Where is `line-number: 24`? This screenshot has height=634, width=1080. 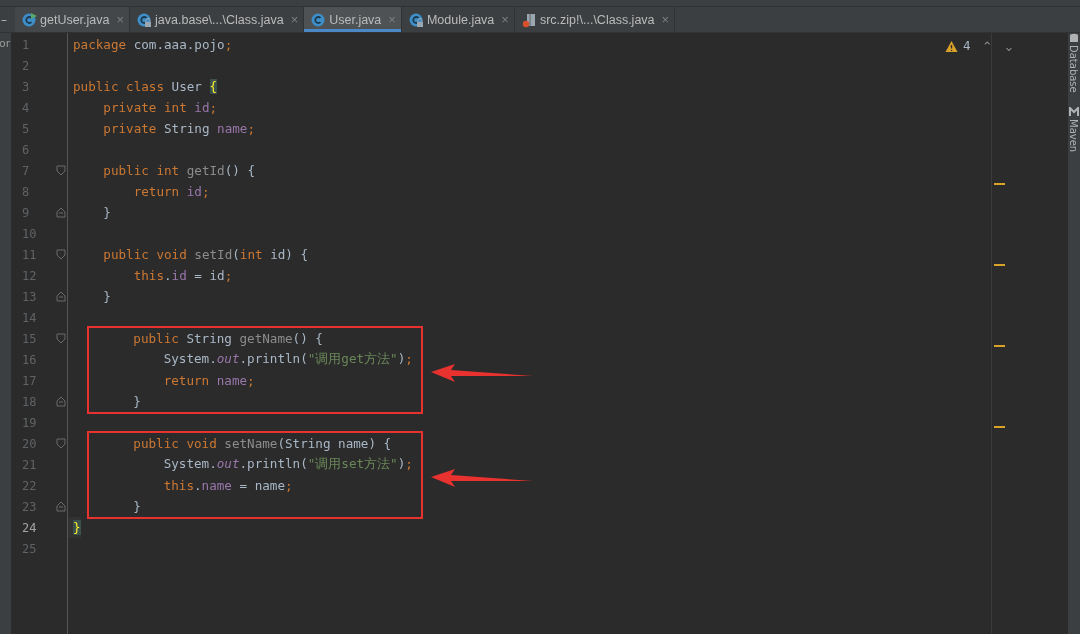 line-number: 24 is located at coordinates (30, 527).